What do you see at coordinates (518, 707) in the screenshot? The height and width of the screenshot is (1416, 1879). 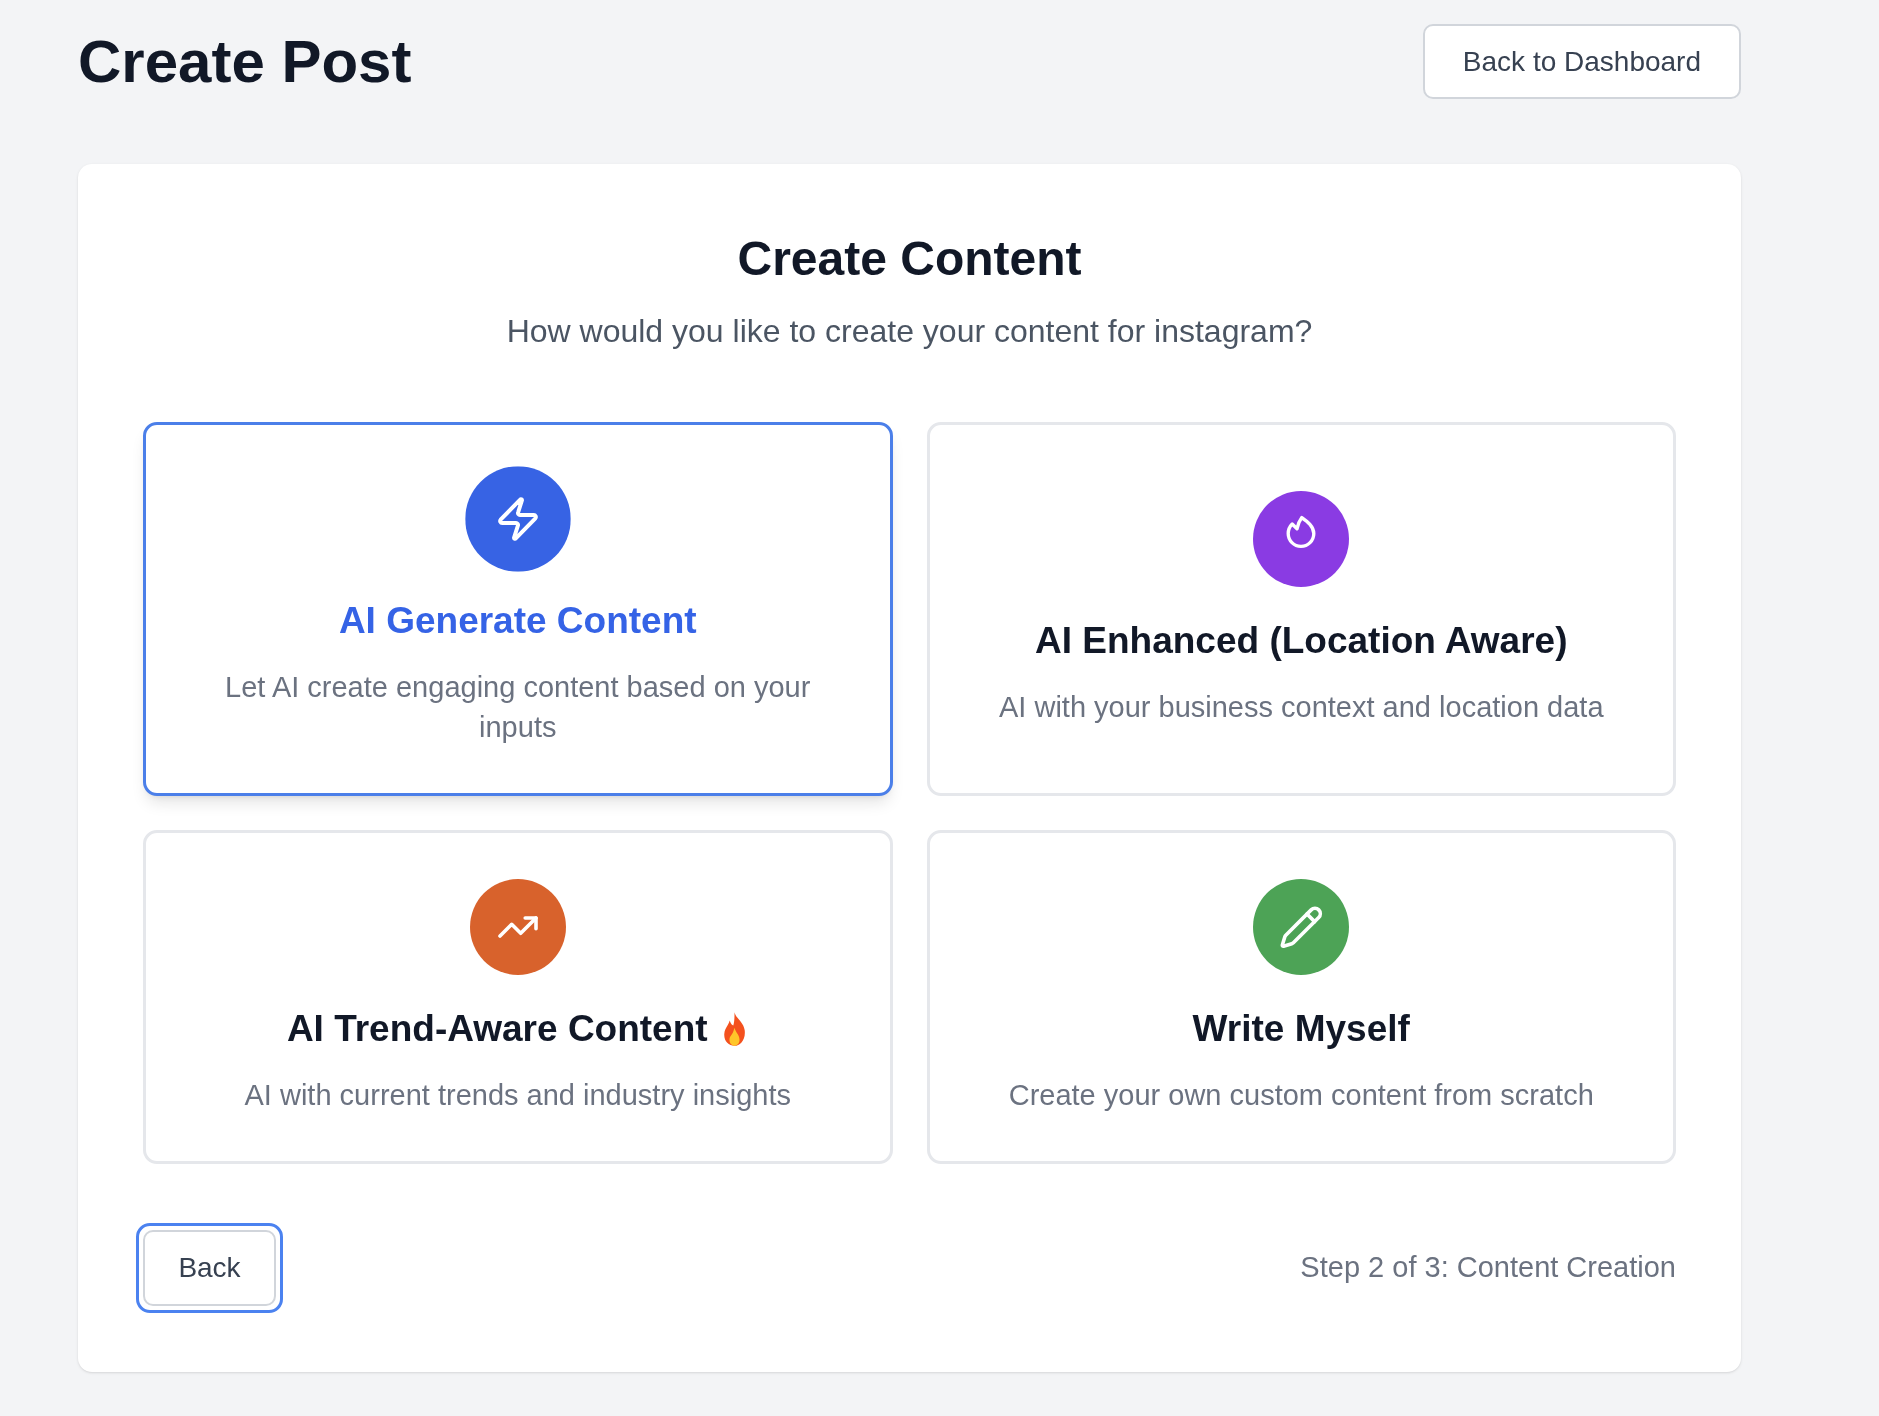 I see `option-description: Let AI create engaging content based on your inputs` at bounding box center [518, 707].